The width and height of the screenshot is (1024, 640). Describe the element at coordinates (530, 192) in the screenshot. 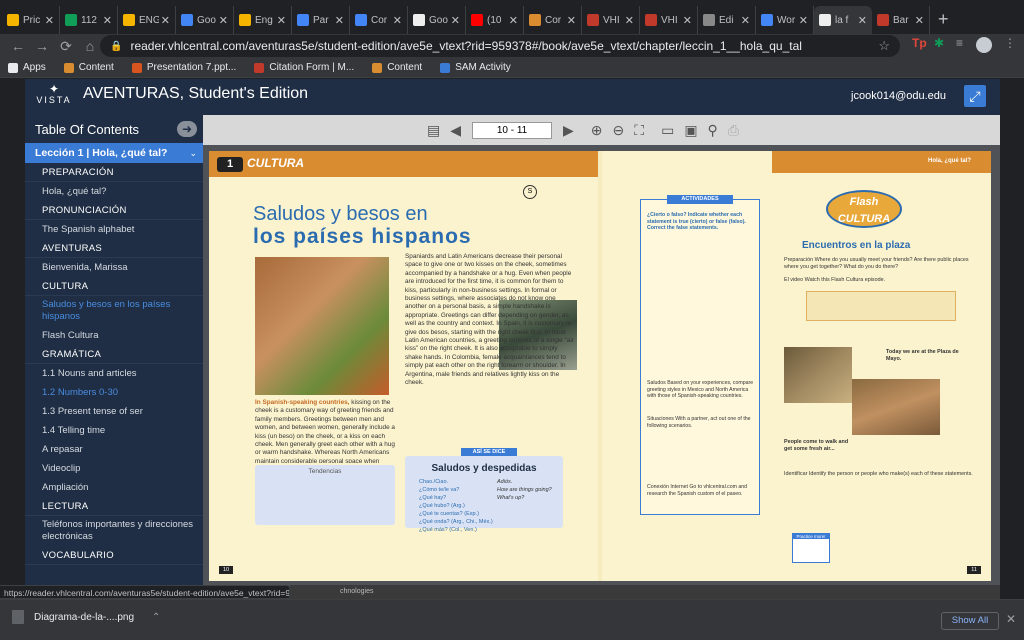

I see `audio-icon: S` at that location.